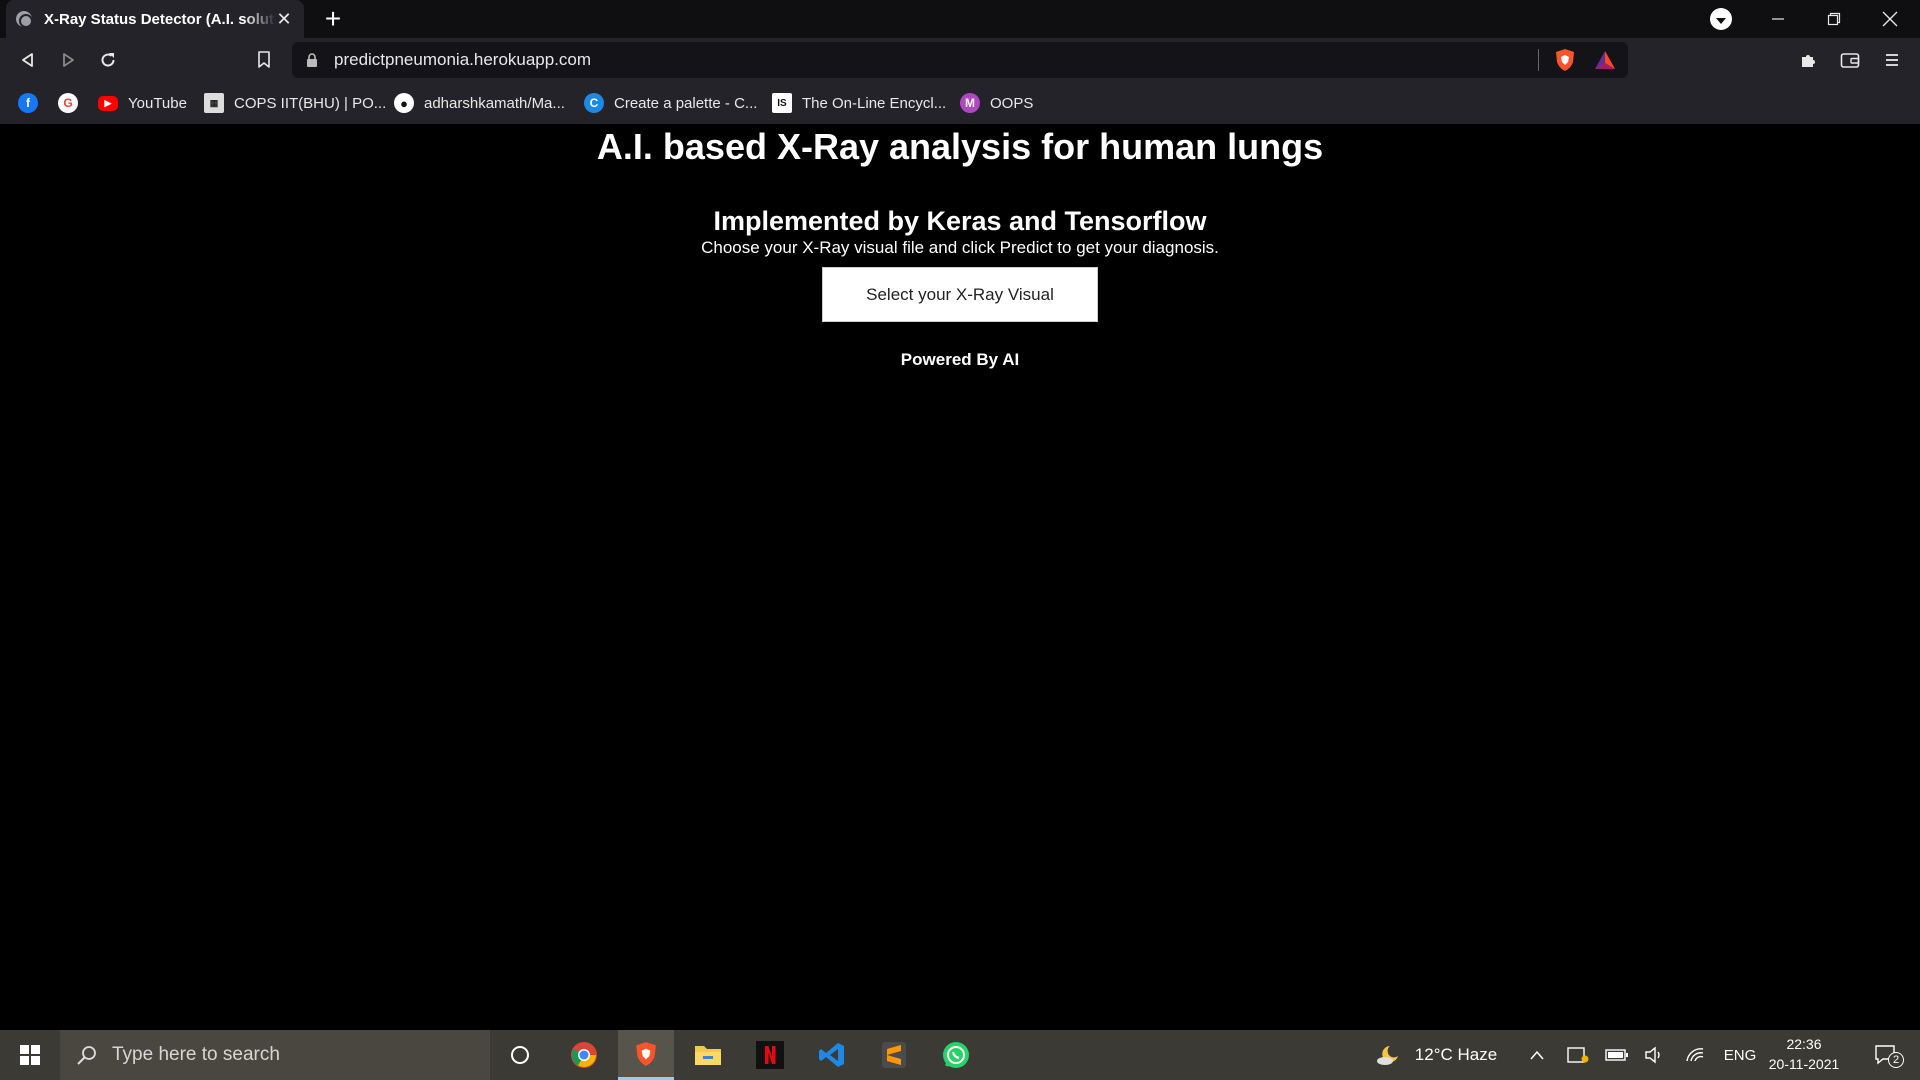 Image resolution: width=1920 pixels, height=1080 pixels. I want to click on palette-icon: C, so click(594, 103).